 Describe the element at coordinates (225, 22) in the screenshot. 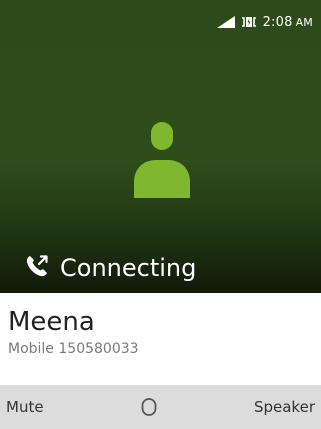

I see `signal-icon` at that location.